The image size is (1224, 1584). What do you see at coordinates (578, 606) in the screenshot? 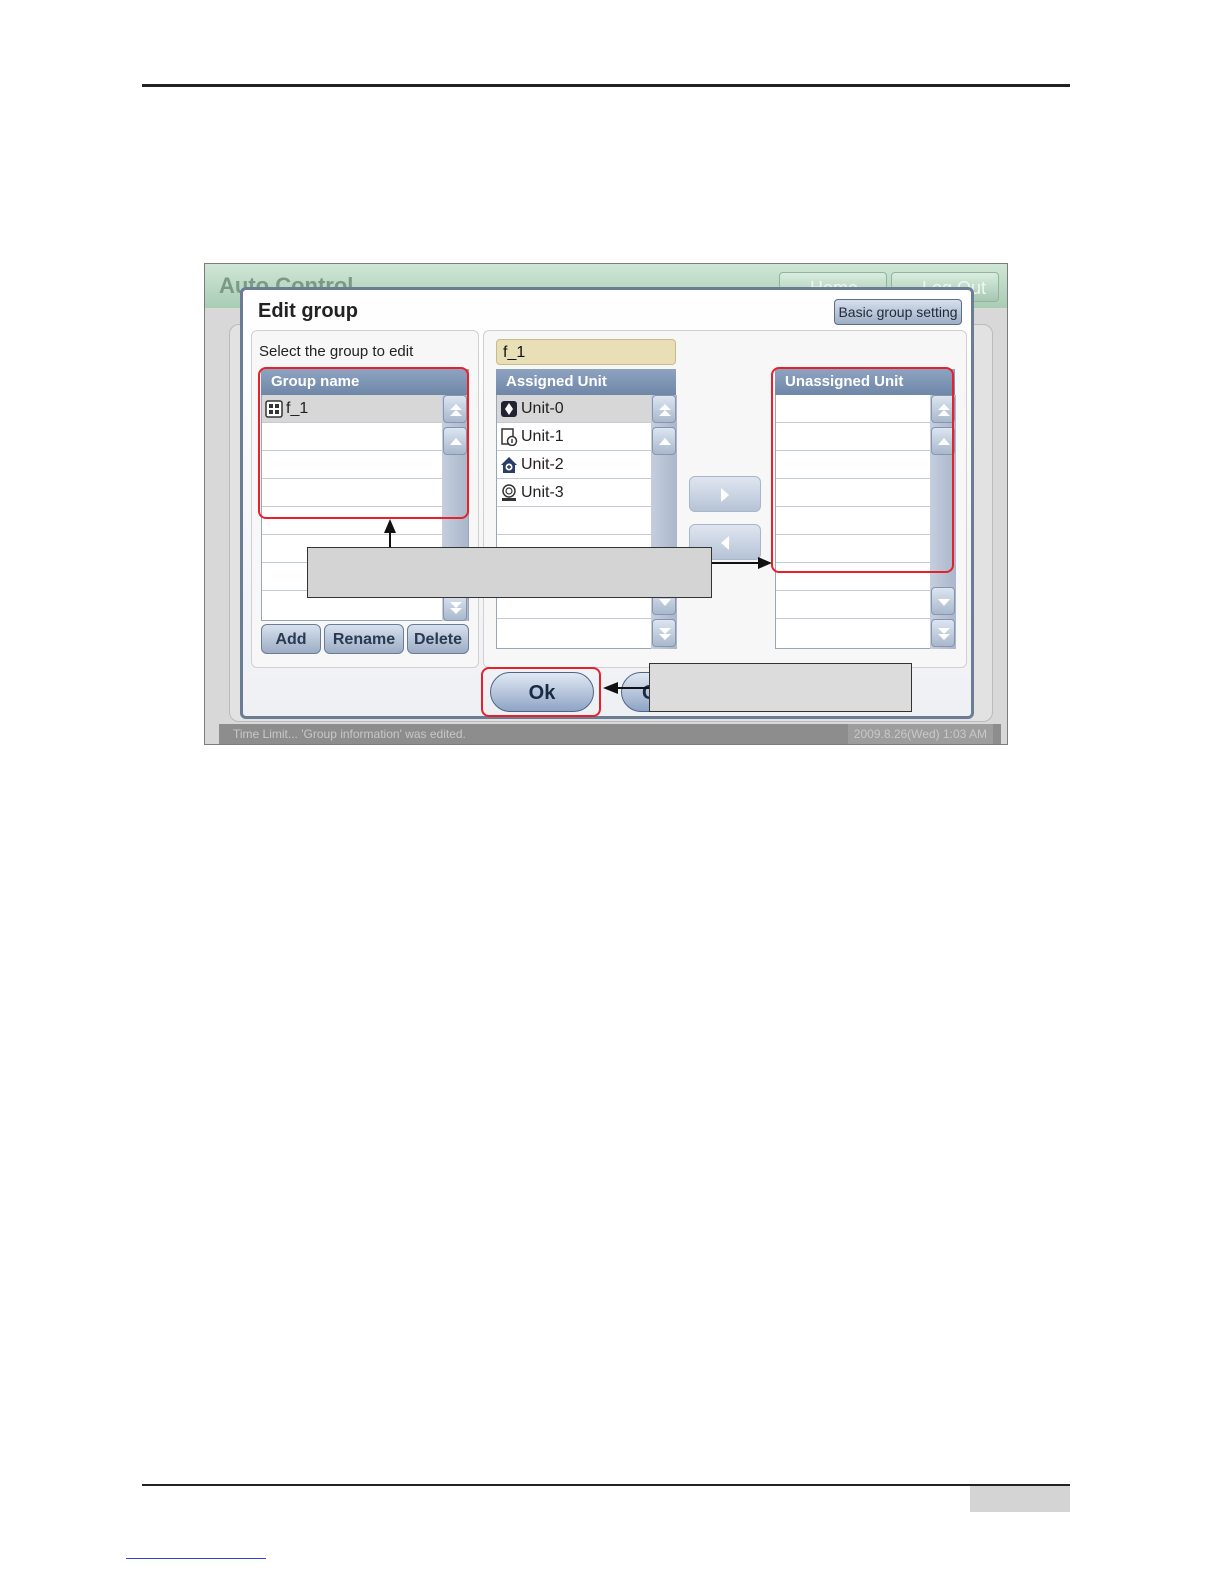
I see `annotation-arrows` at bounding box center [578, 606].